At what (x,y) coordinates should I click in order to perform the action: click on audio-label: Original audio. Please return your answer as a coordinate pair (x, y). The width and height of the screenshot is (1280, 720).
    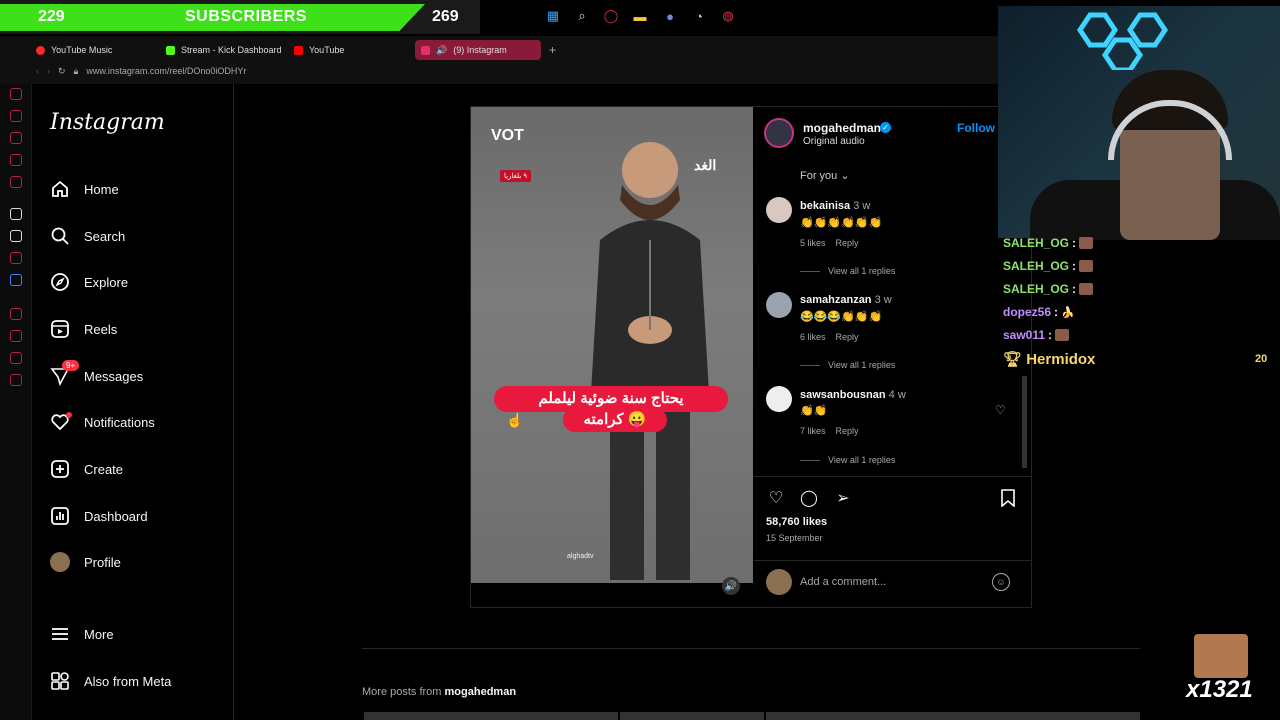
    Looking at the image, I should click on (834, 141).